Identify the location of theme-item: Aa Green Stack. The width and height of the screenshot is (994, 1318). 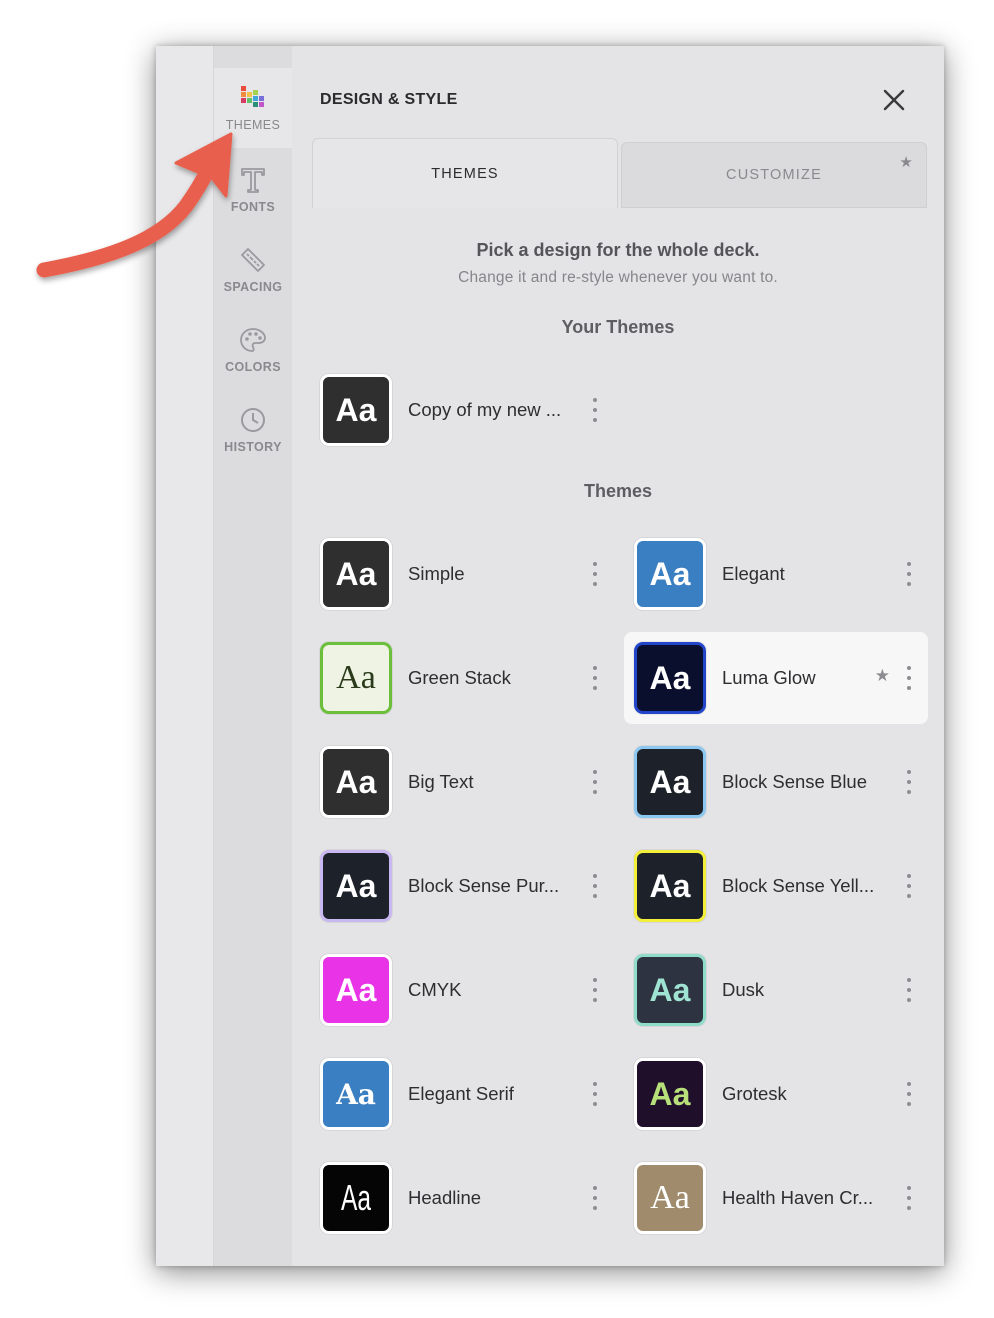
(462, 678).